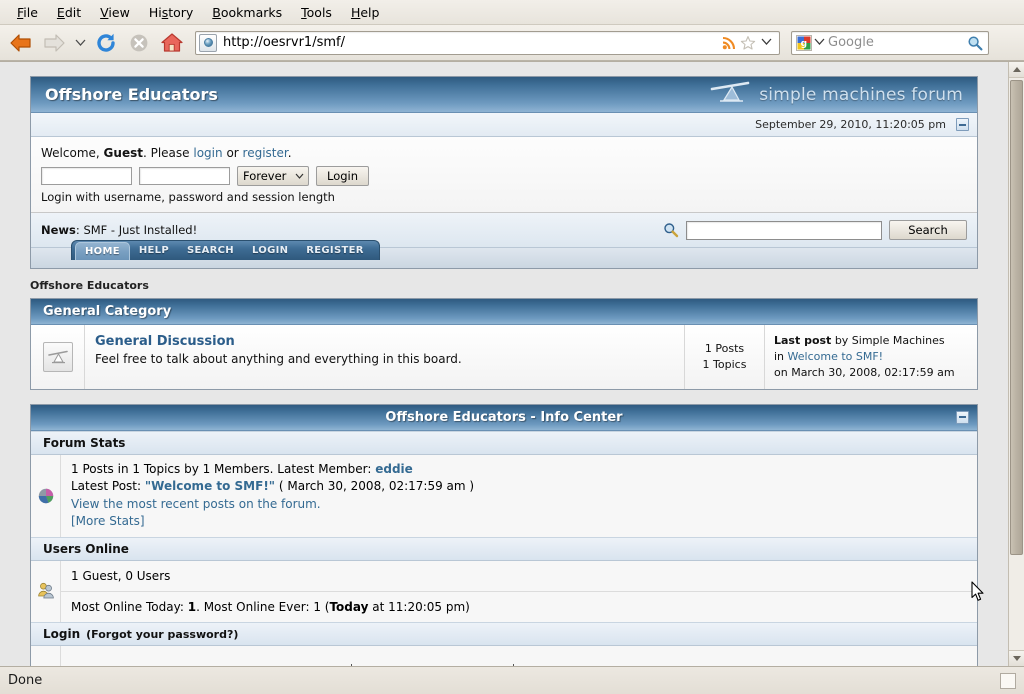 This screenshot has width=1024, height=694. I want to click on news-text: News: SMF - Just Installed!, so click(119, 230).